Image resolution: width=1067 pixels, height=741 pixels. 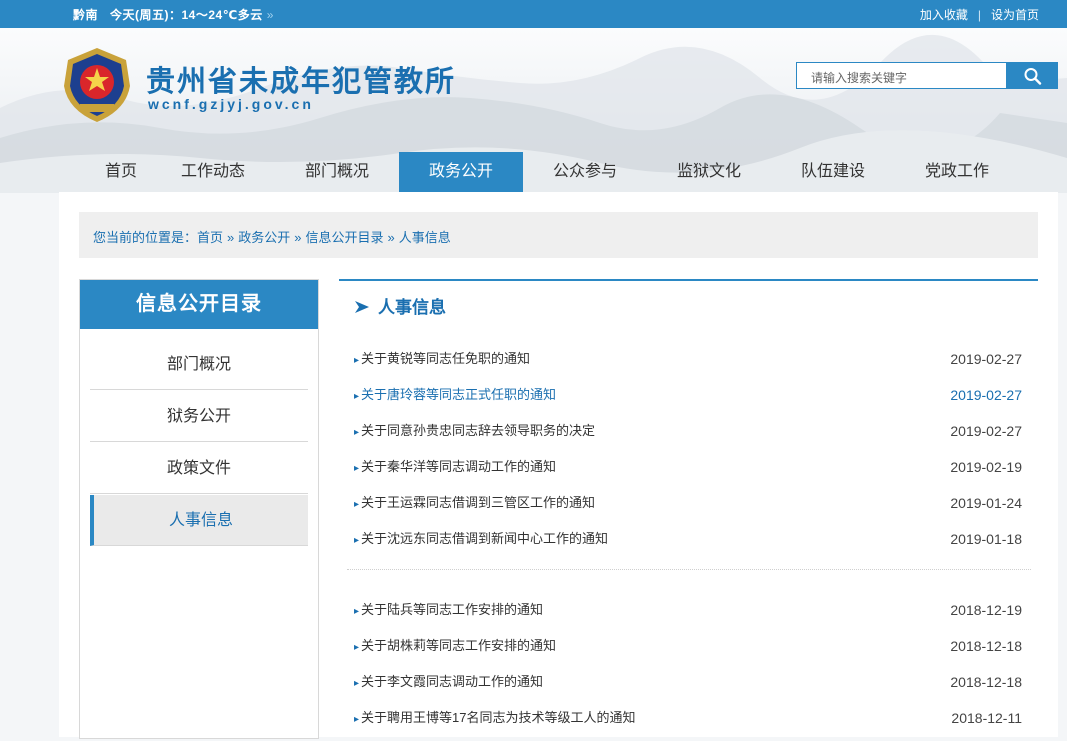 I want to click on article-title: 关于沈远东同志借调到新闻中心工作的通知, so click(x=484, y=538).